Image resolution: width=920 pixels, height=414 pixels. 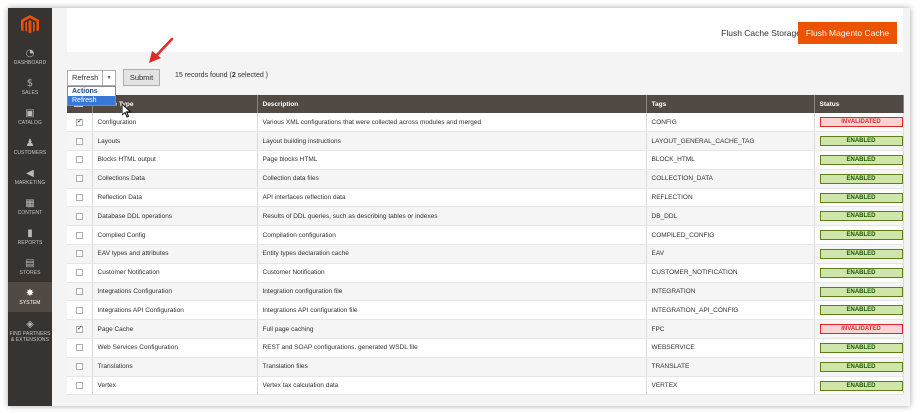 I want to click on column-header-cache-type: Cache Type, so click(x=175, y=104).